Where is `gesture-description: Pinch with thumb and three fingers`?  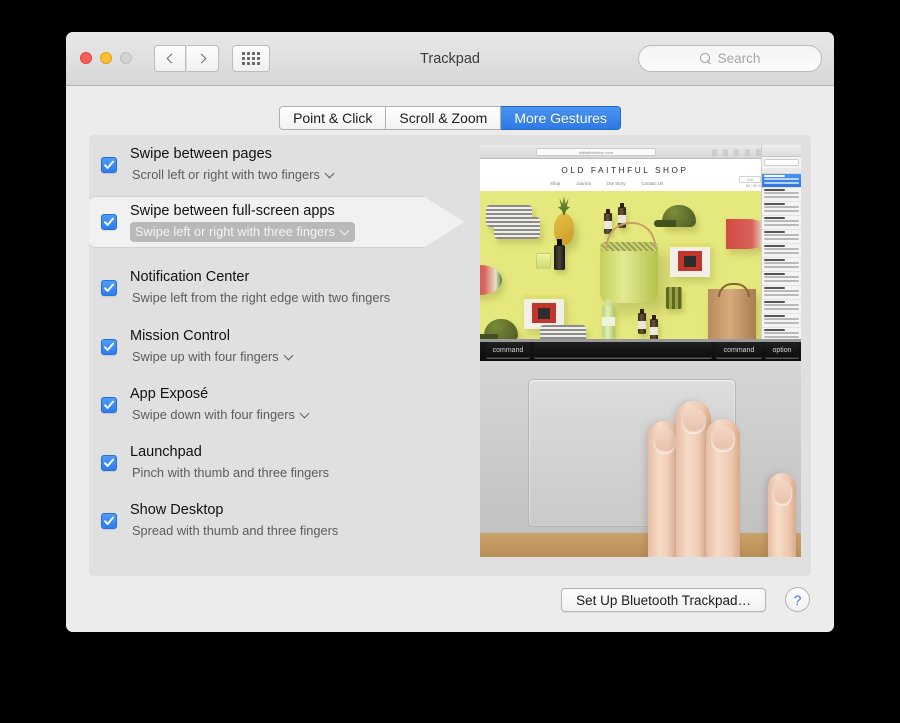
gesture-description: Pinch with thumb and three fingers is located at coordinates (231, 473).